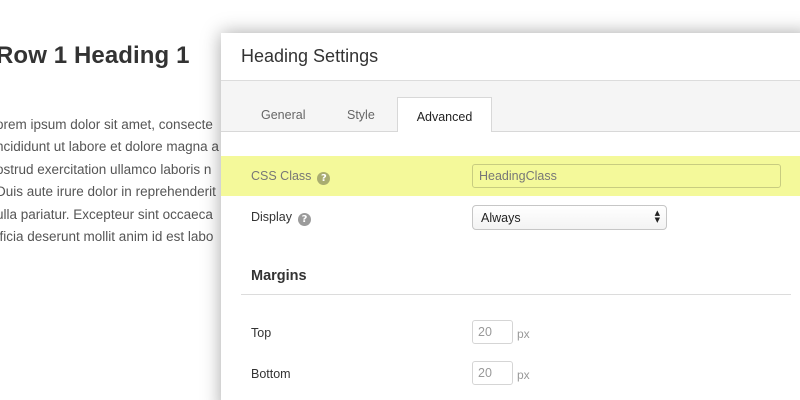 The image size is (800, 400). Describe the element at coordinates (279, 276) in the screenshot. I see `margins-section-title: Margins` at that location.